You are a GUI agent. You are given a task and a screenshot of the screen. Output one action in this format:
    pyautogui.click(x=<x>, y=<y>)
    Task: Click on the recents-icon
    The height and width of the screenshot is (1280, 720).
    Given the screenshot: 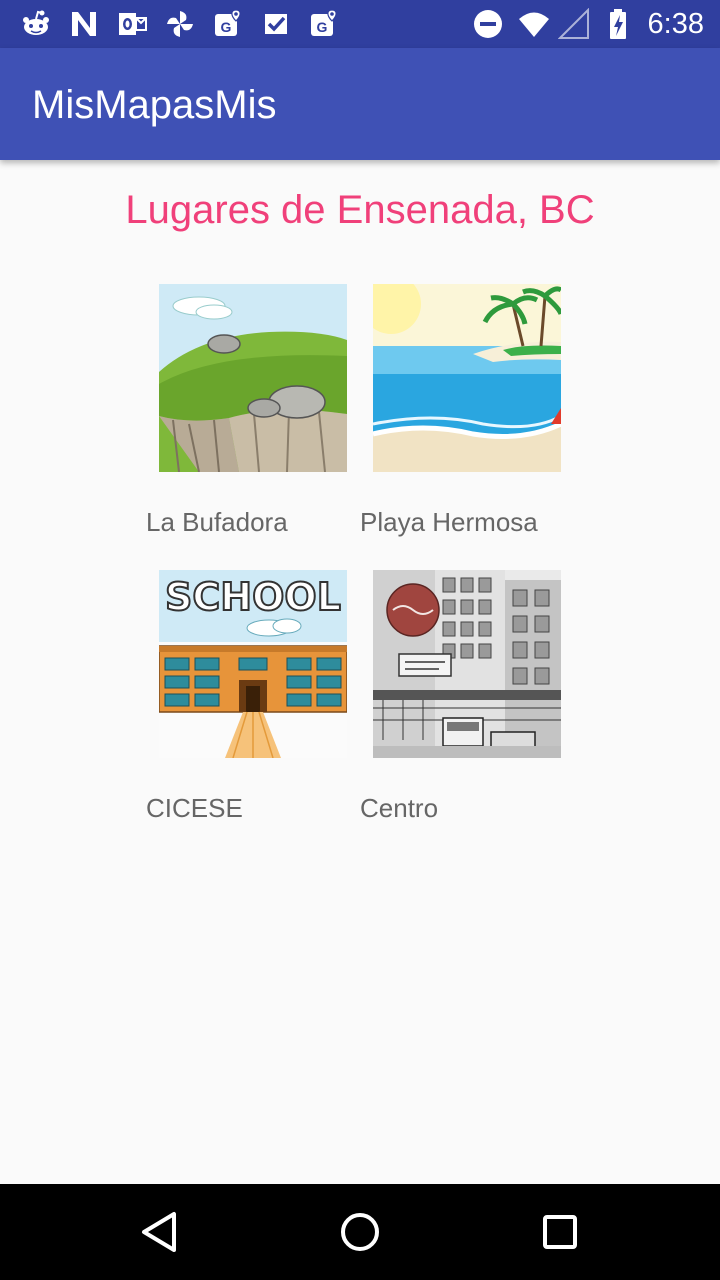 What is the action you would take?
    pyautogui.click(x=560, y=1232)
    